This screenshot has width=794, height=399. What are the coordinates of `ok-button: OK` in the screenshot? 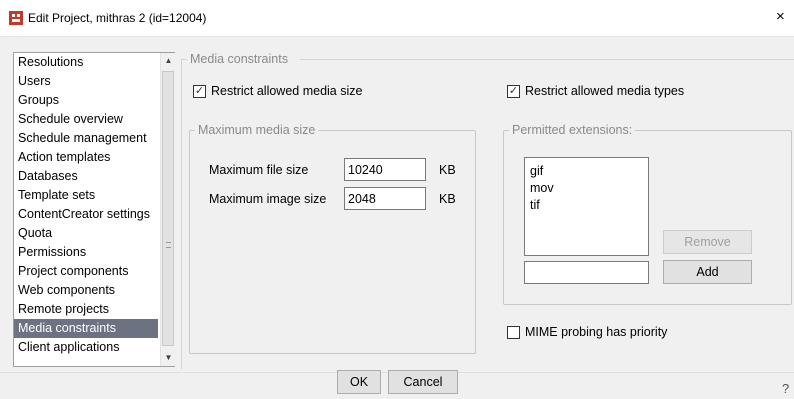 It's located at (359, 382).